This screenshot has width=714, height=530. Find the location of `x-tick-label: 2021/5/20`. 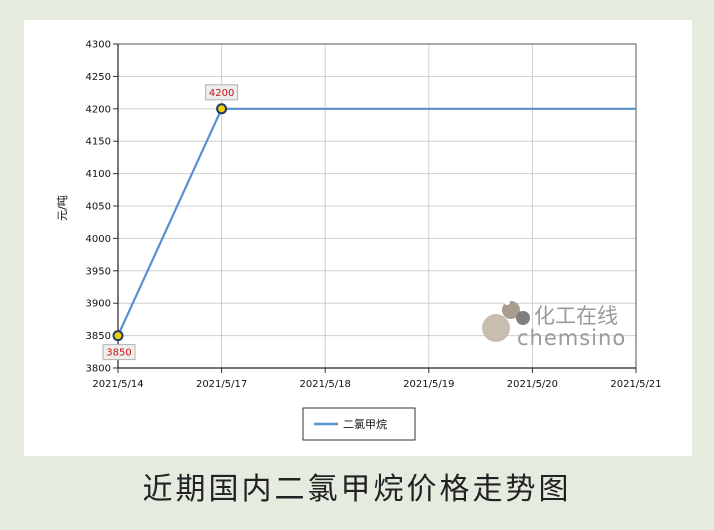

x-tick-label: 2021/5/20 is located at coordinates (532, 384).